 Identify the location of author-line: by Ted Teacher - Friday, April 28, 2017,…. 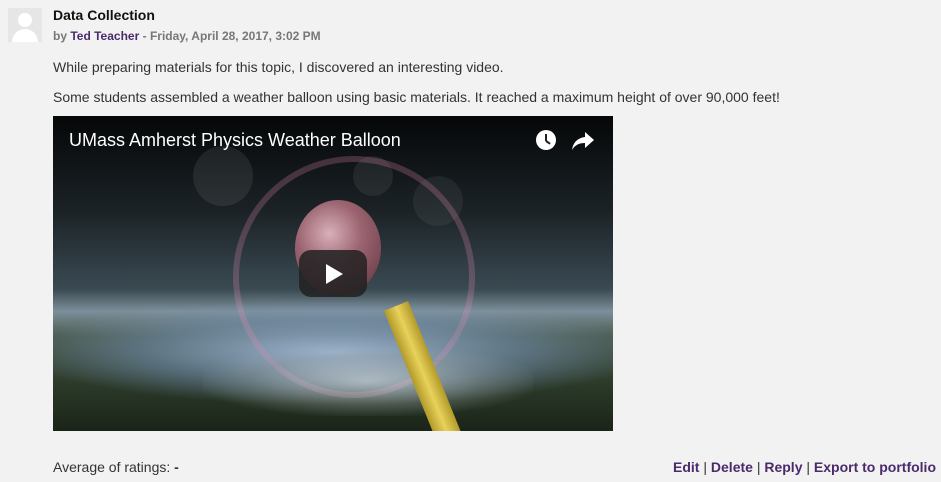
(187, 36).